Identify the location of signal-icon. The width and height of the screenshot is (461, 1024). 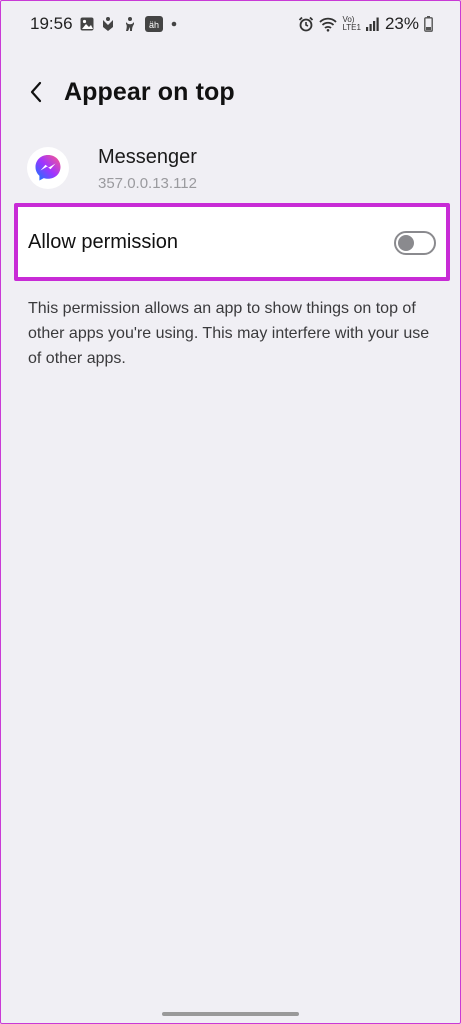
(372, 24).